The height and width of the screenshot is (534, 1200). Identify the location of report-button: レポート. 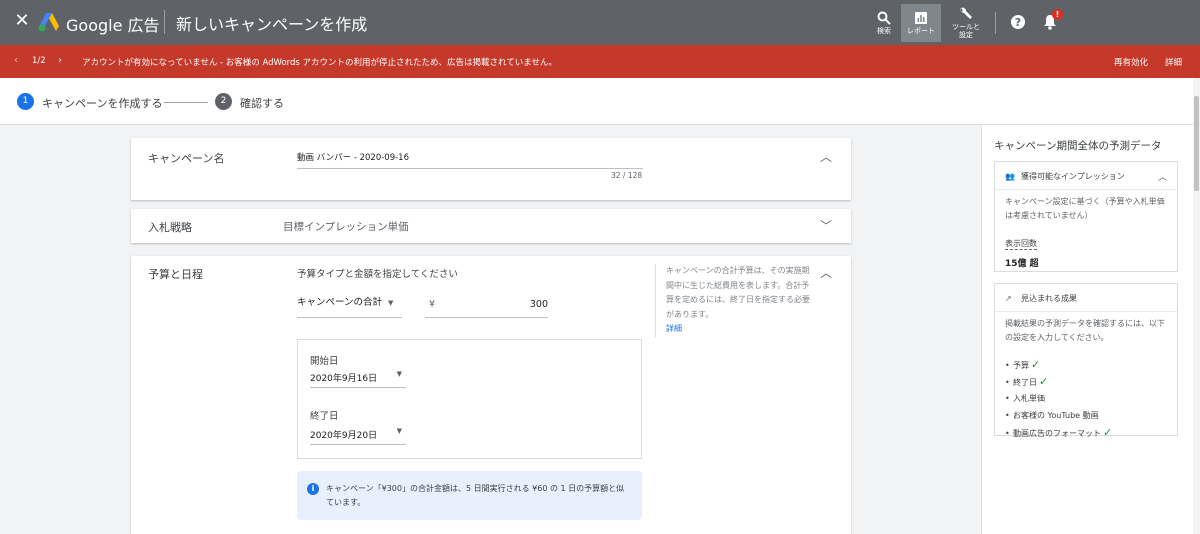
(921, 23).